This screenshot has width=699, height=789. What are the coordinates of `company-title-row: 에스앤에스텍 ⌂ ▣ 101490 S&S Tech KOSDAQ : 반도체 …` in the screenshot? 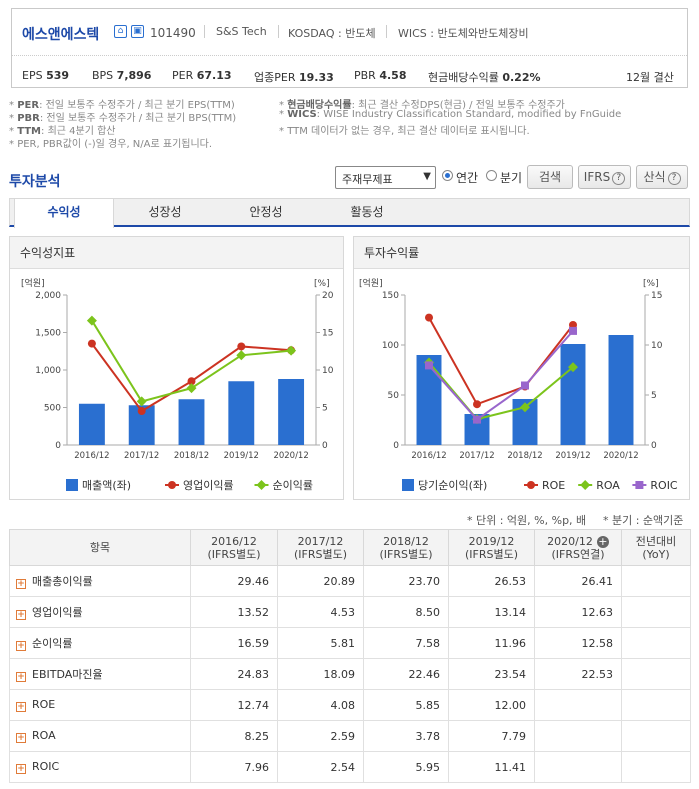 It's located at (349, 32).